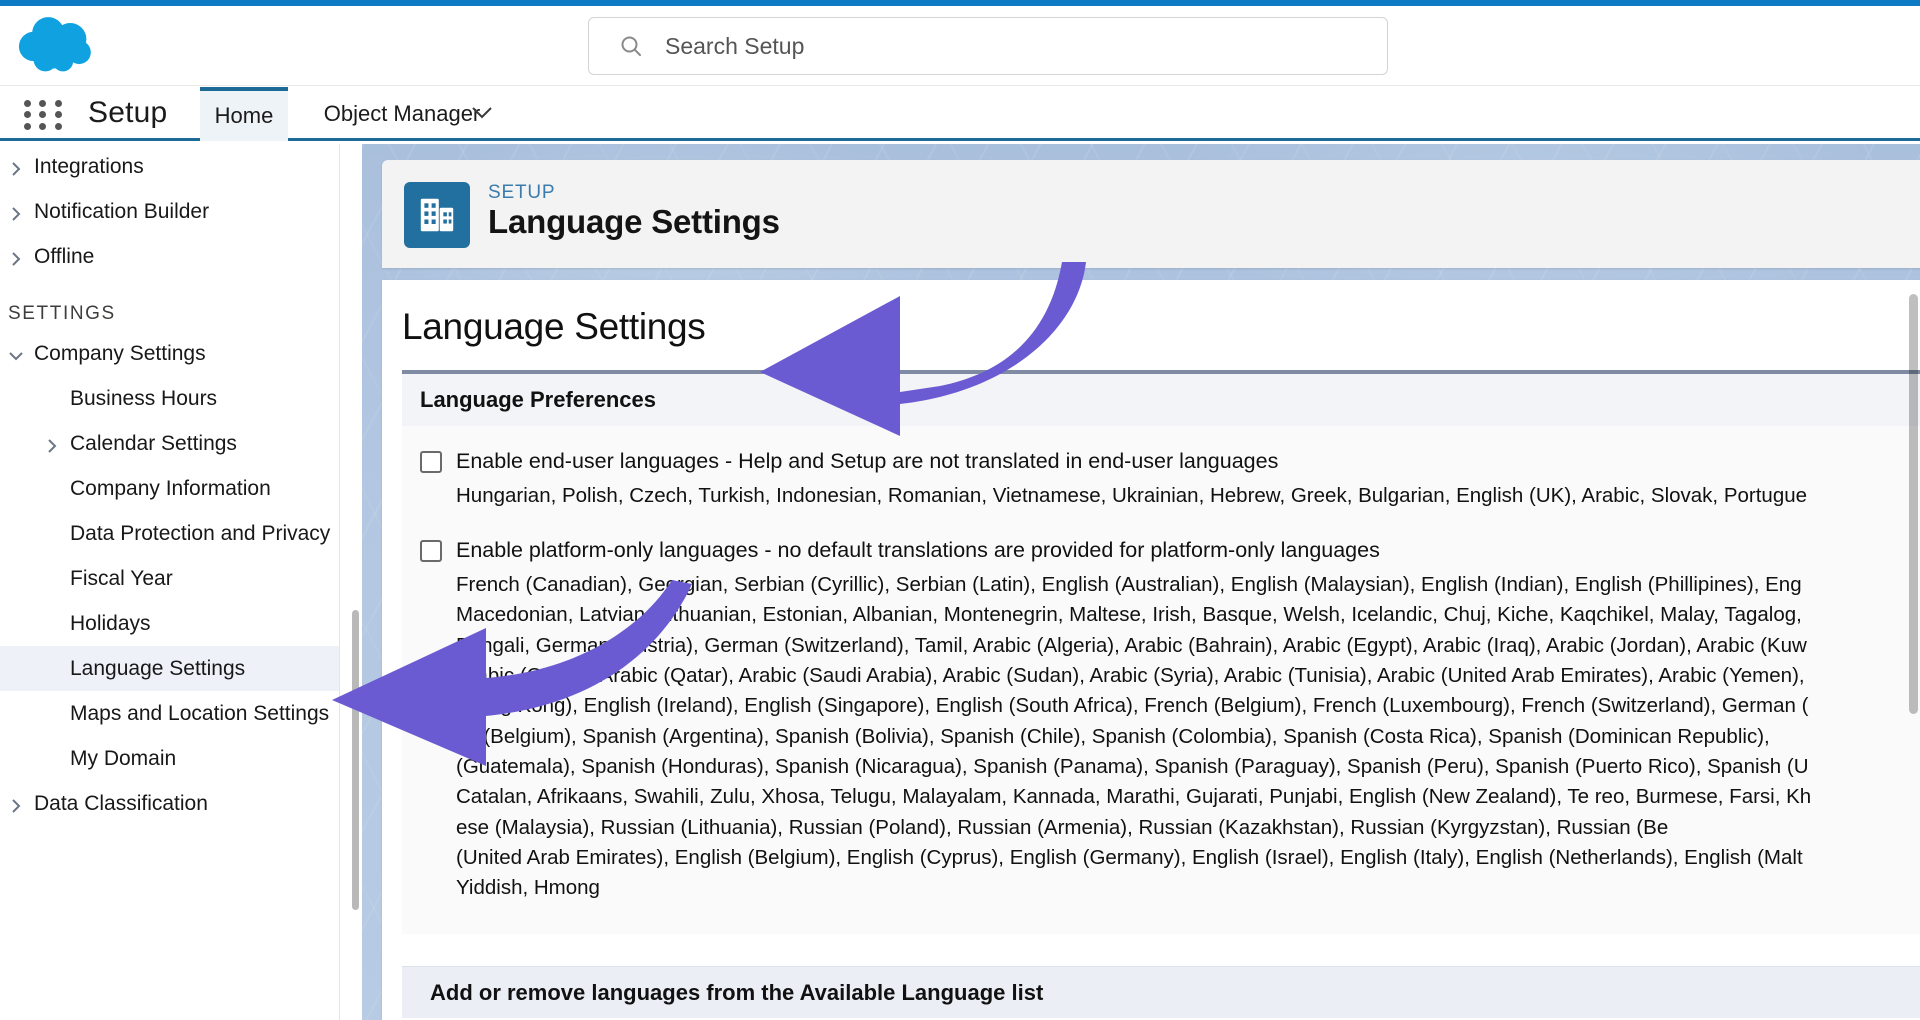  What do you see at coordinates (431, 551) in the screenshot?
I see `enable-platform-only-languages-checkbox` at bounding box center [431, 551].